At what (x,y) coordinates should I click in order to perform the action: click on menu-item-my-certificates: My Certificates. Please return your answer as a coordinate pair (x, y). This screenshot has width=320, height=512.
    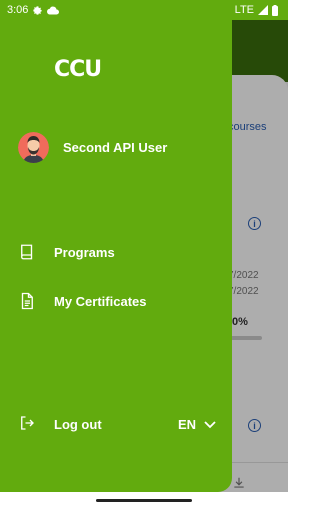
    Looking at the image, I should click on (82, 301).